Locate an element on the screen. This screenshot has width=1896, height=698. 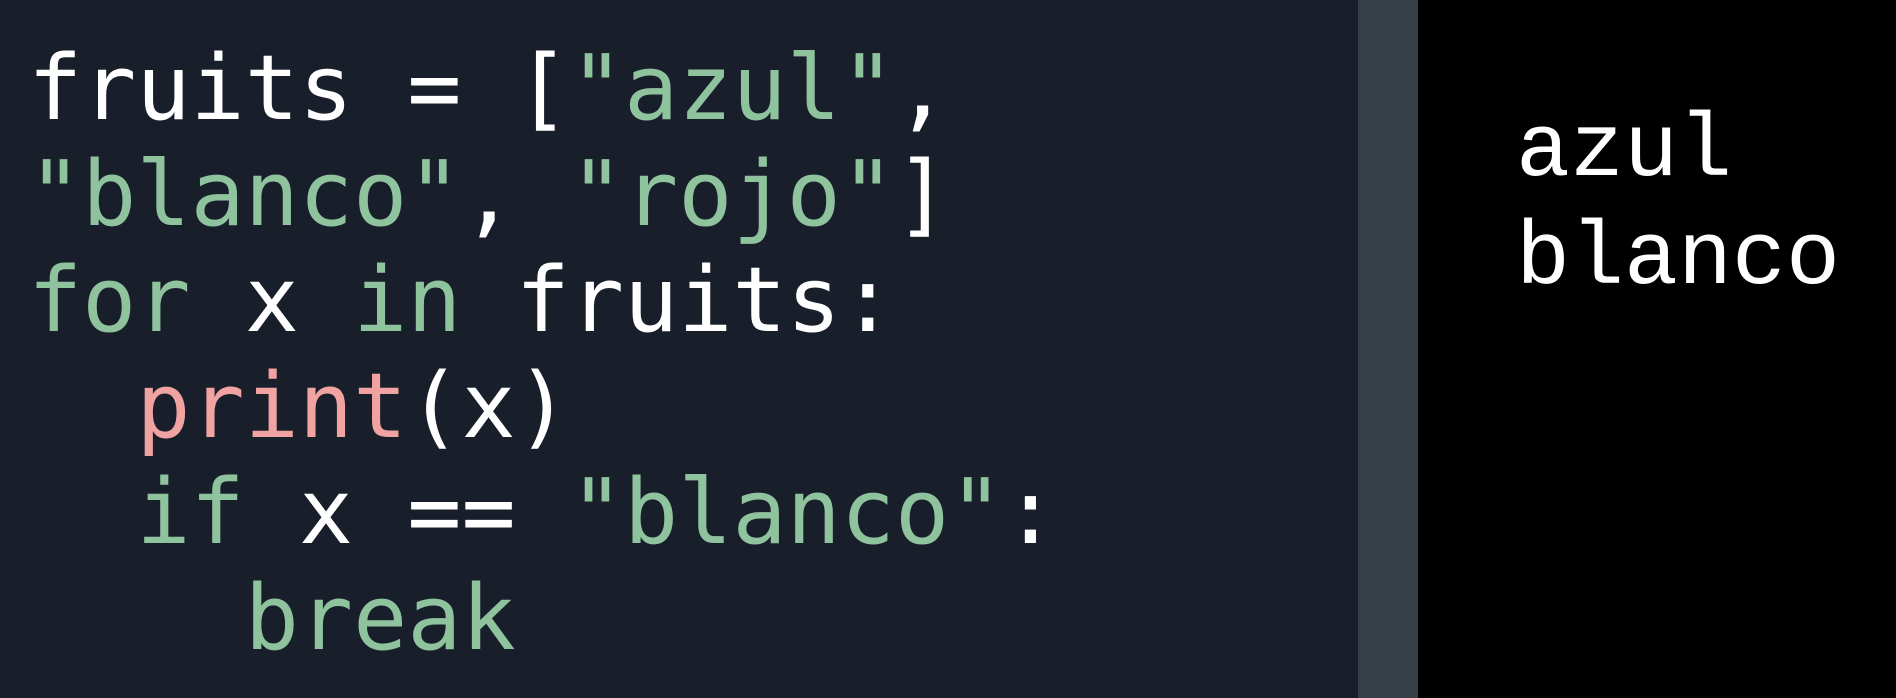
code-token-kw: for is located at coordinates (109, 300).